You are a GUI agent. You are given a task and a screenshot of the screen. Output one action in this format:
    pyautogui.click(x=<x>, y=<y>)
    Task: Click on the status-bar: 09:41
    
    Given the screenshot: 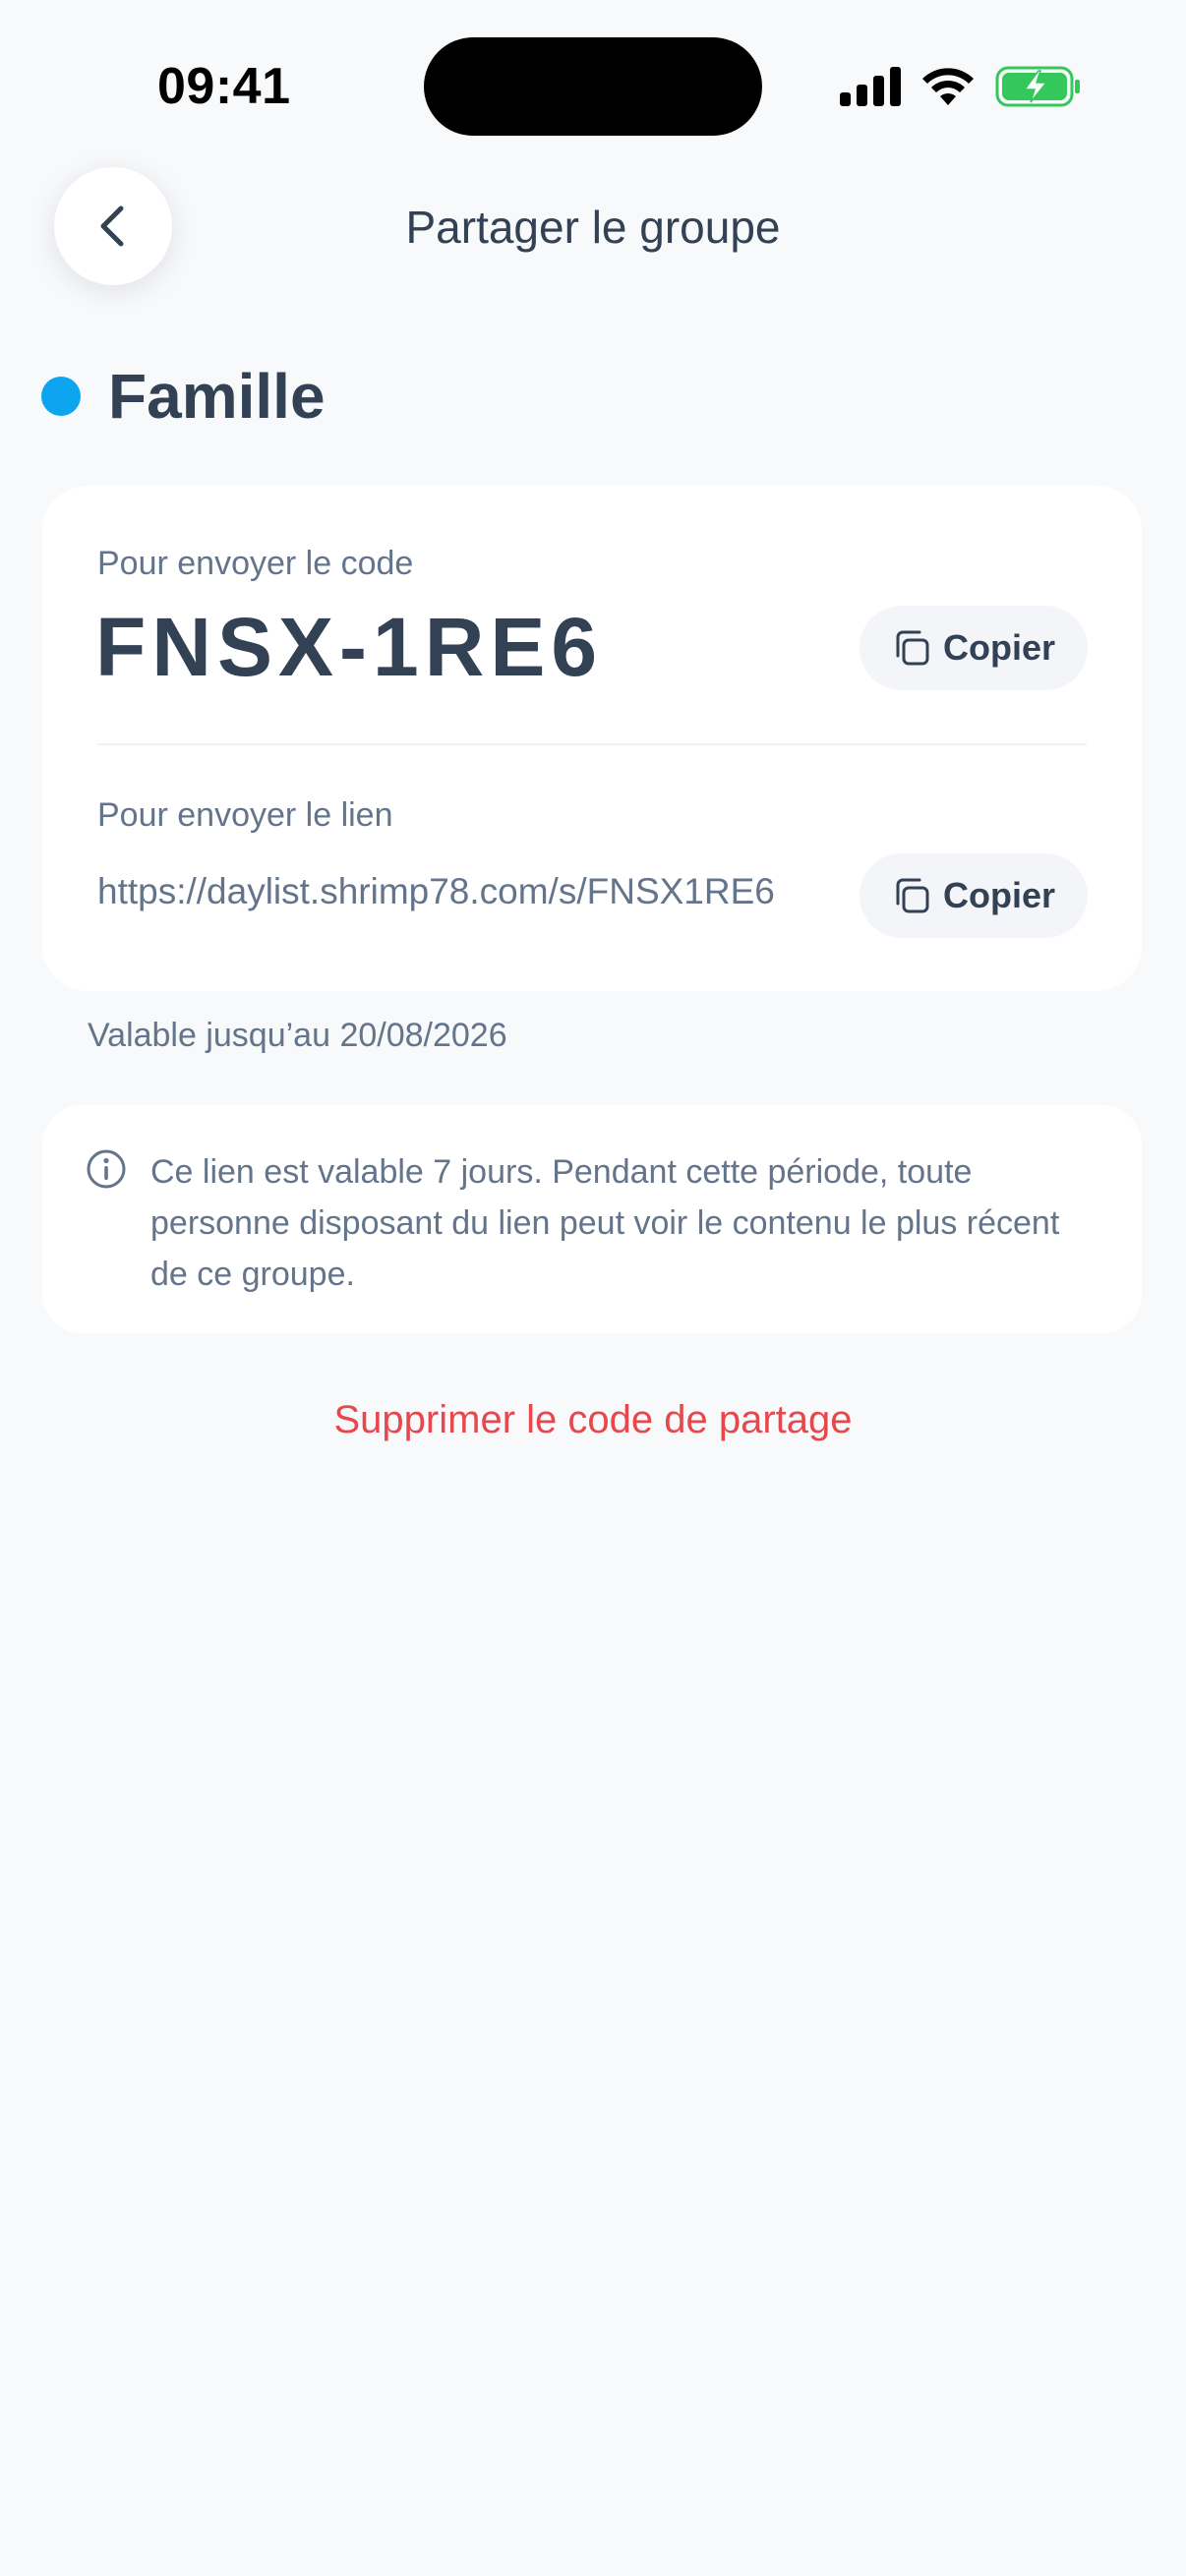 What is the action you would take?
    pyautogui.click(x=593, y=78)
    